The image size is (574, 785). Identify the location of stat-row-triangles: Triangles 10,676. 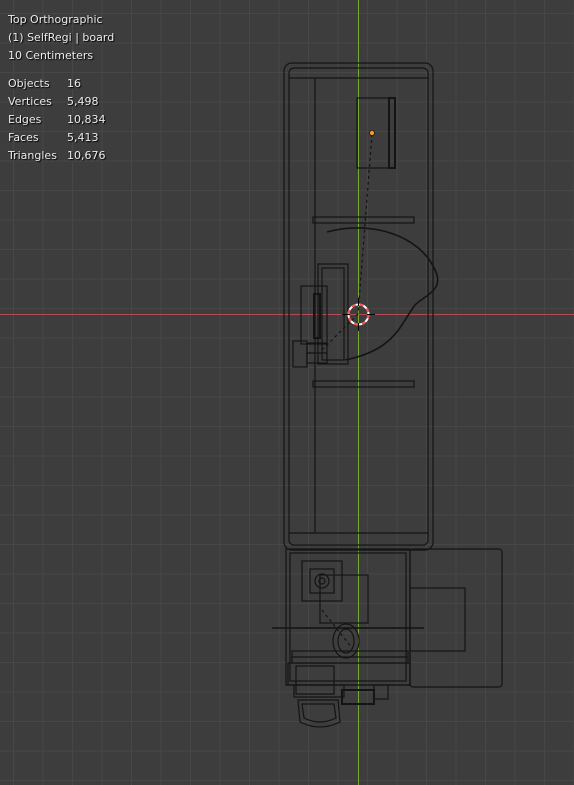
(61, 156).